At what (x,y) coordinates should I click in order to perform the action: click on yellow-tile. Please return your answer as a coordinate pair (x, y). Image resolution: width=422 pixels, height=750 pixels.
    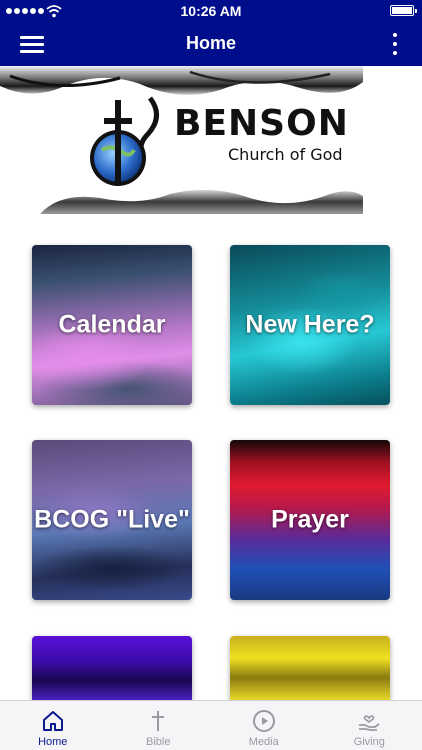
    Looking at the image, I should click on (310, 668).